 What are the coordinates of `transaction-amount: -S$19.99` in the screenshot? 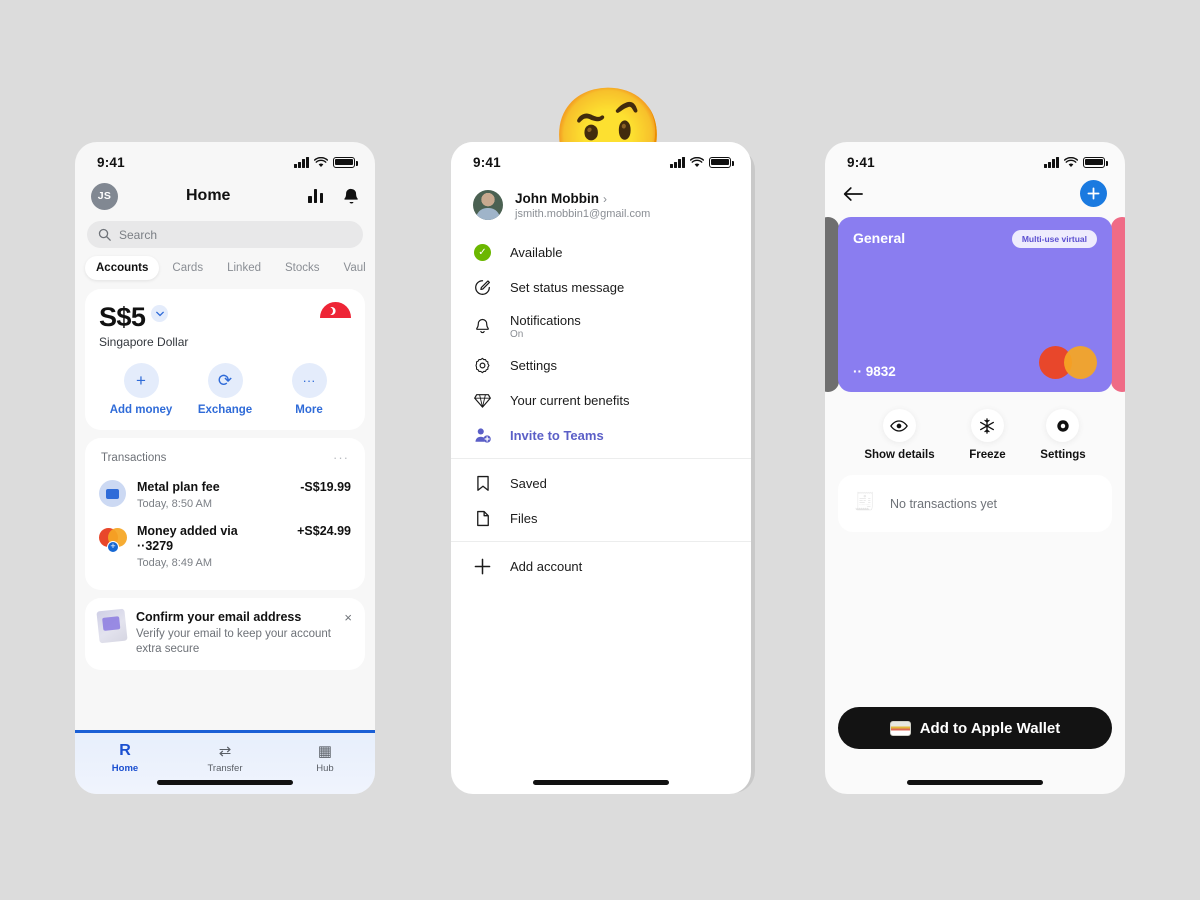 It's located at (325, 487).